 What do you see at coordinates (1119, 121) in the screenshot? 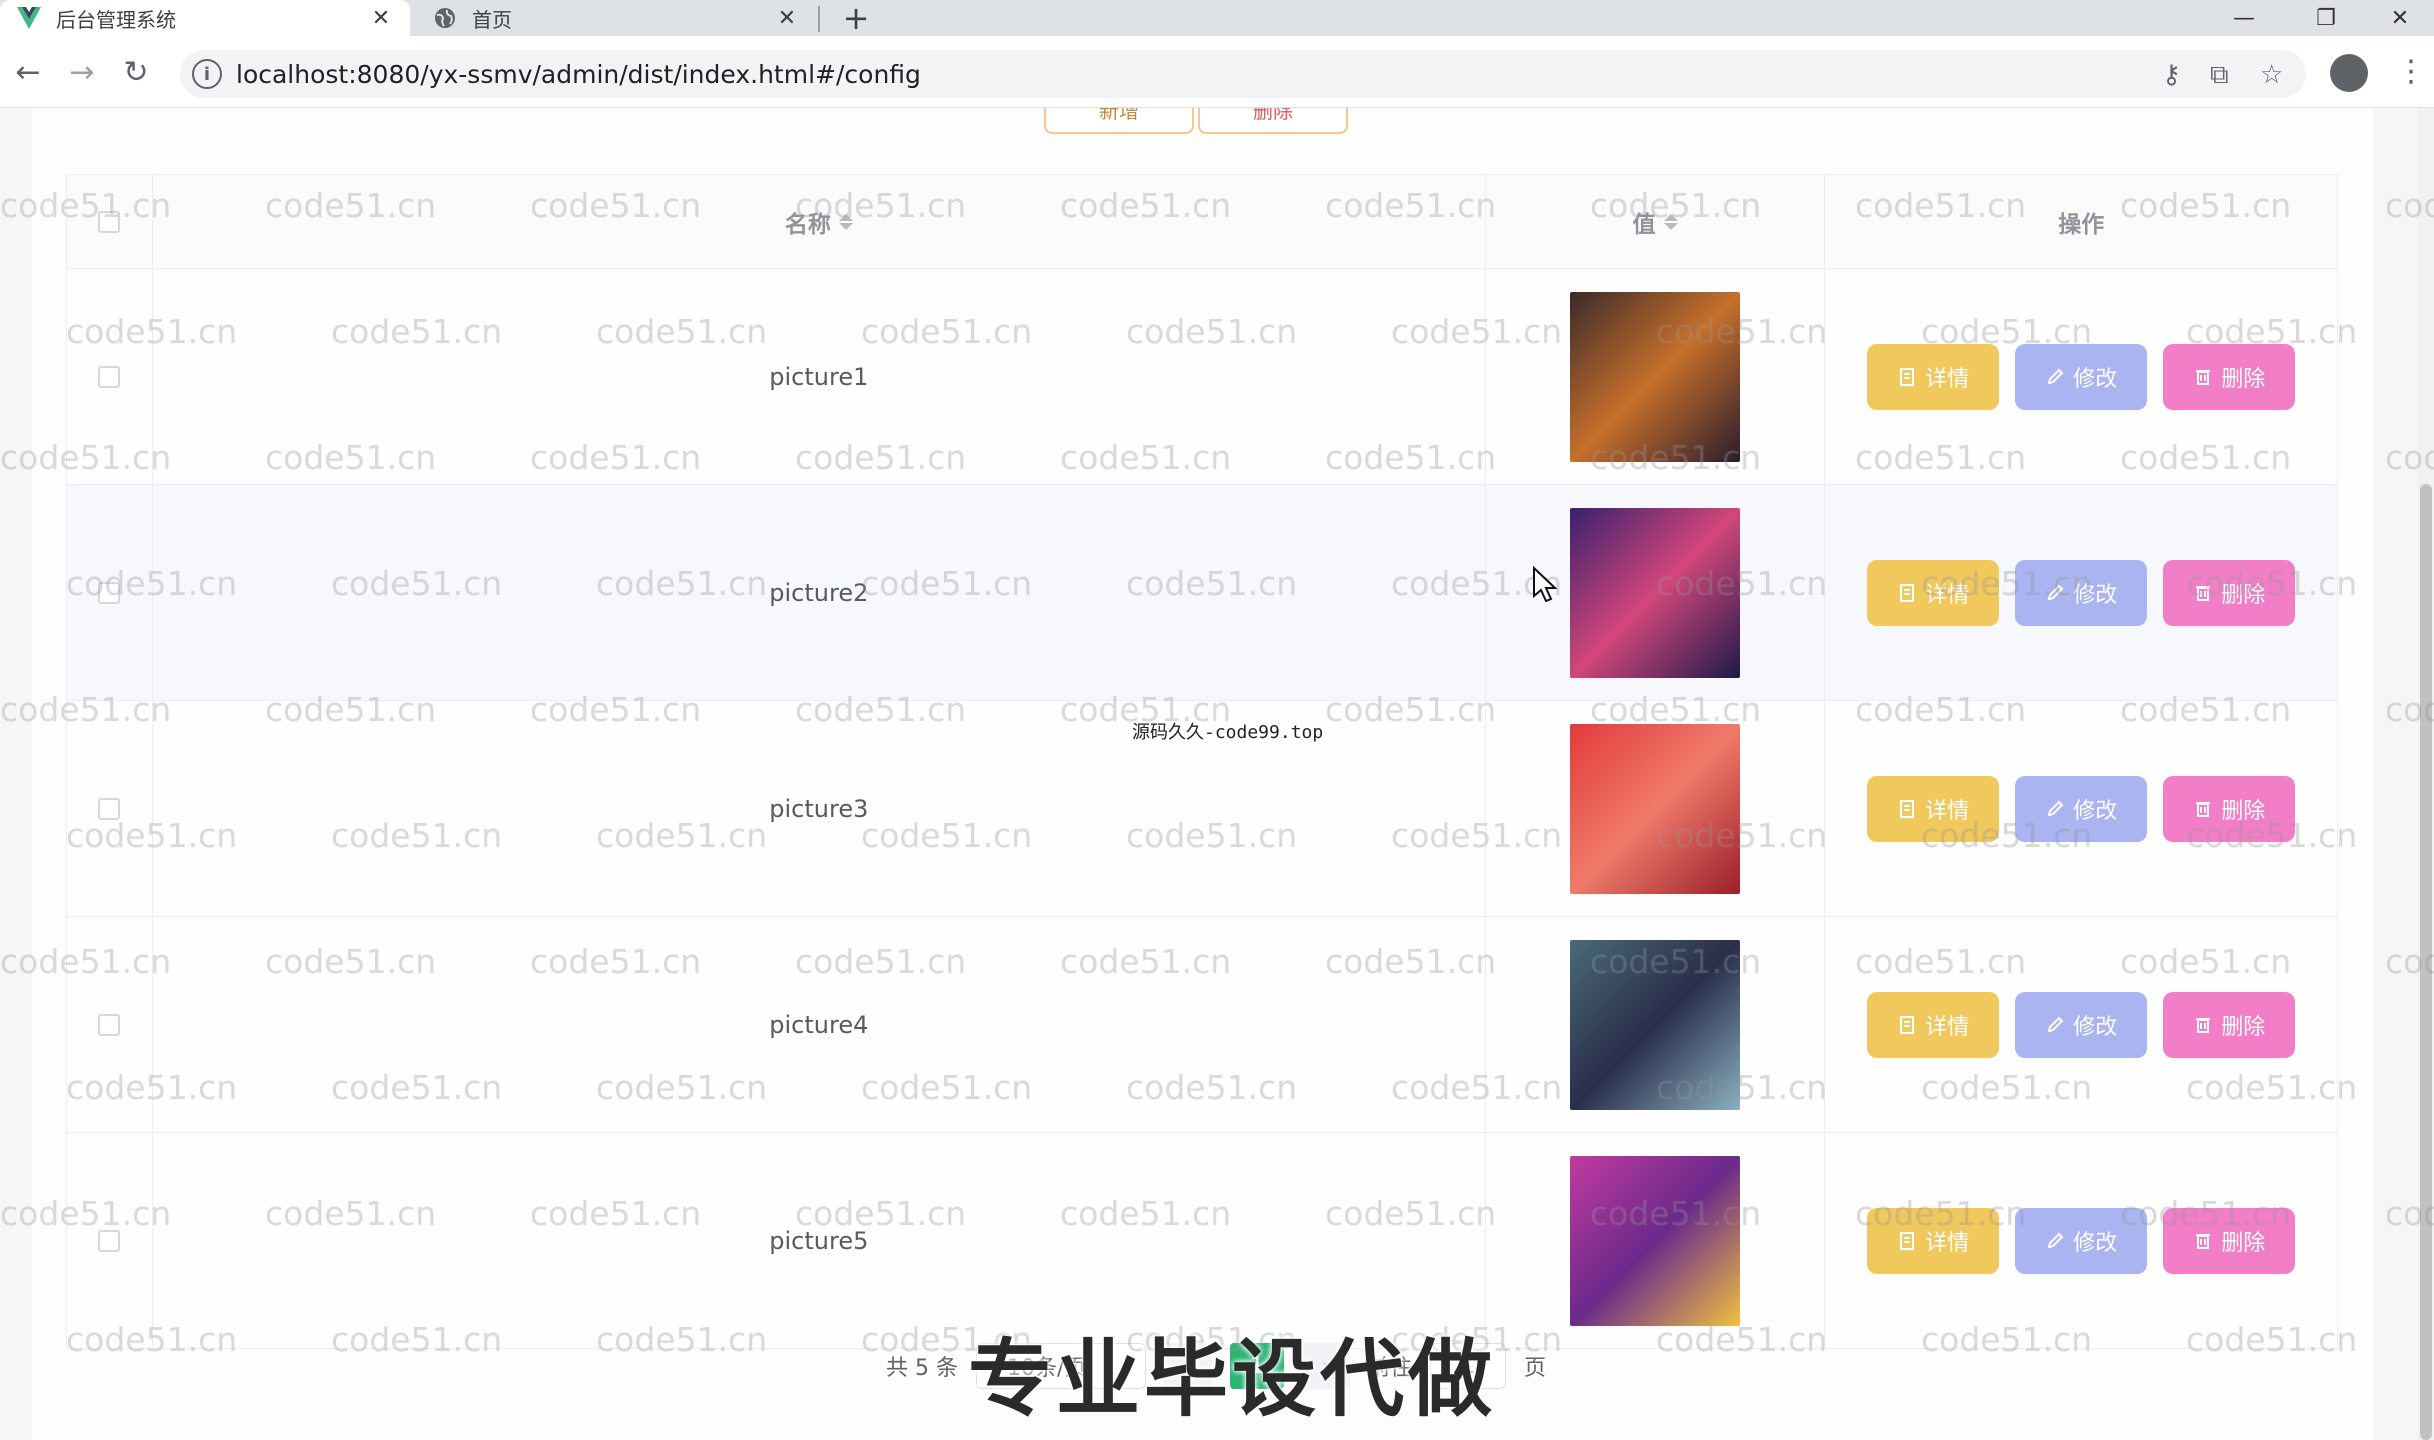
I see `add-button: 新增` at bounding box center [1119, 121].